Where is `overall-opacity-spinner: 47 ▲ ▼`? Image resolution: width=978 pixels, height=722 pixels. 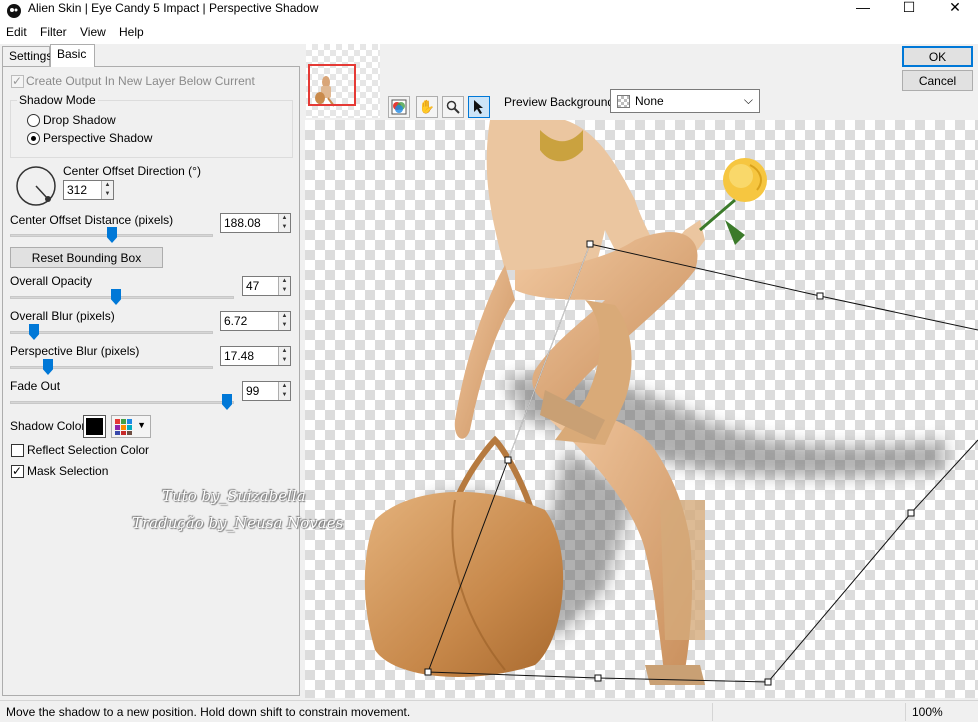
overall-opacity-spinner: 47 ▲ ▼ is located at coordinates (266, 286).